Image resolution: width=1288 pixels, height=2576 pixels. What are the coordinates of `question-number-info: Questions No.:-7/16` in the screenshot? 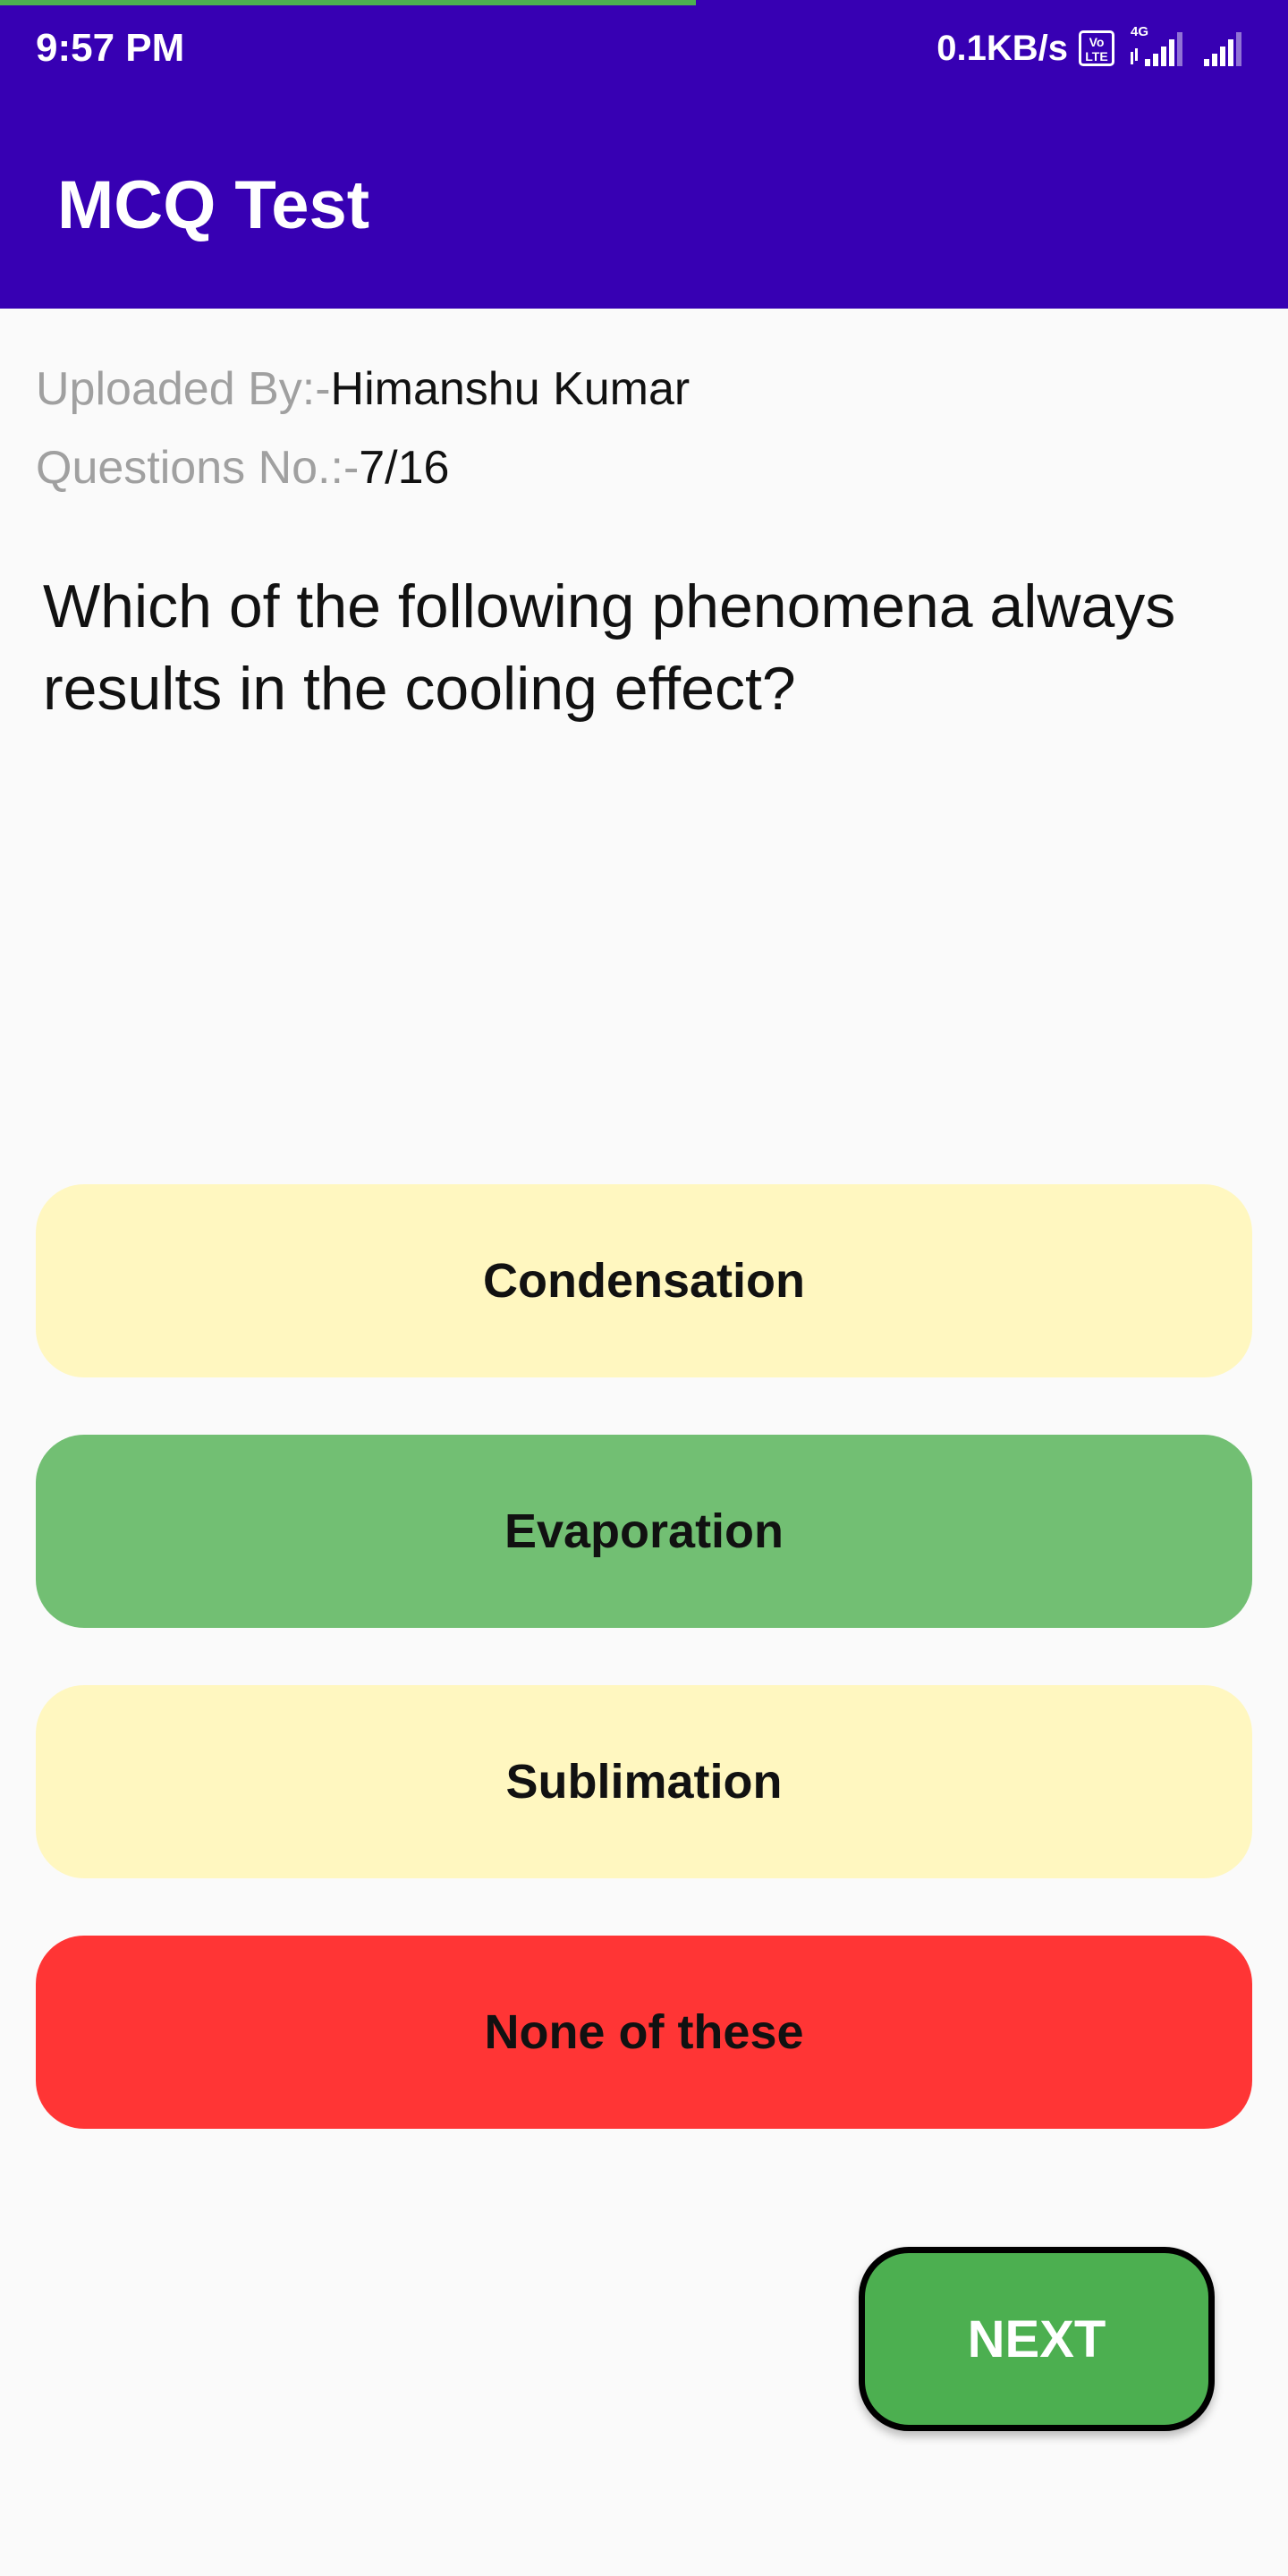 It's located at (242, 467).